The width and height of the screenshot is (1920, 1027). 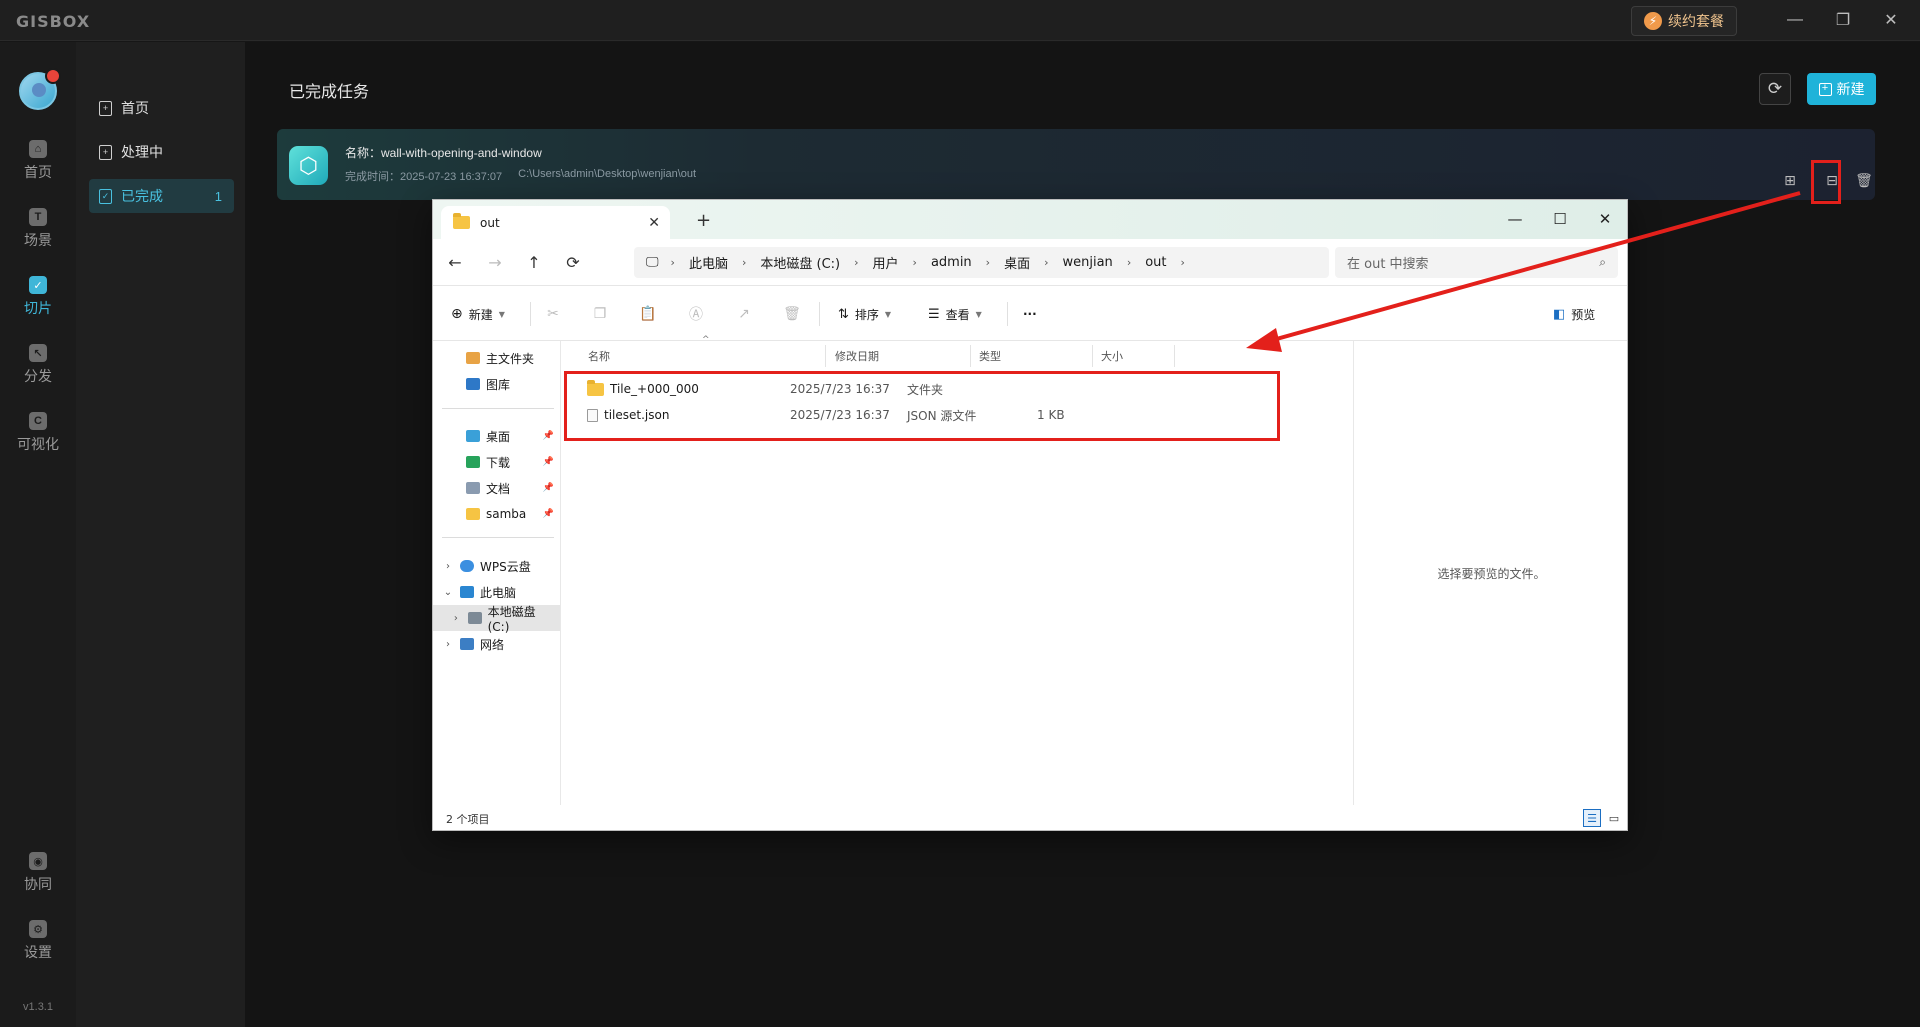 I want to click on rail-item-visualization: C 可视化, so click(x=38, y=438).